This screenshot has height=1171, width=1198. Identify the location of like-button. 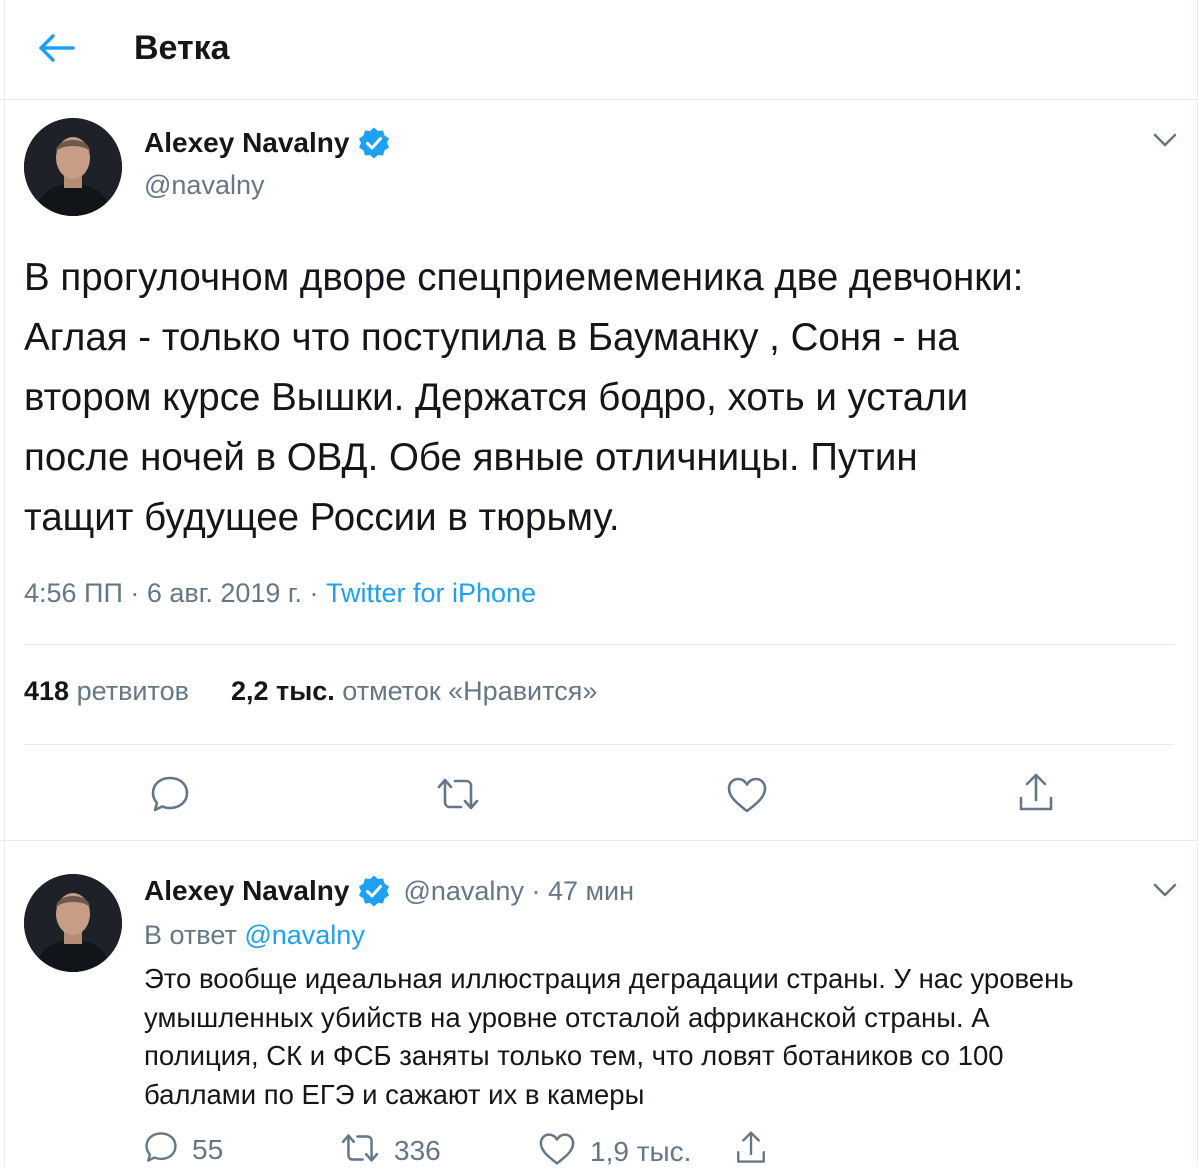
(747, 797).